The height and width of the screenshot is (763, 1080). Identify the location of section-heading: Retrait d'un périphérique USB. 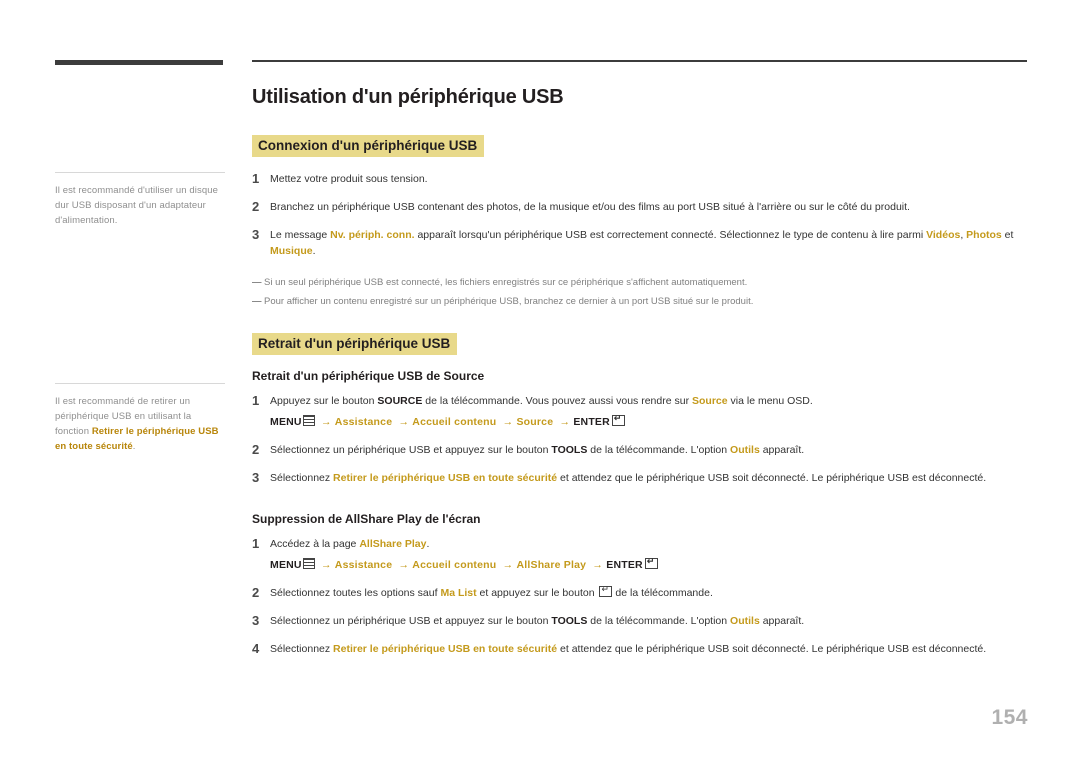
(355, 344).